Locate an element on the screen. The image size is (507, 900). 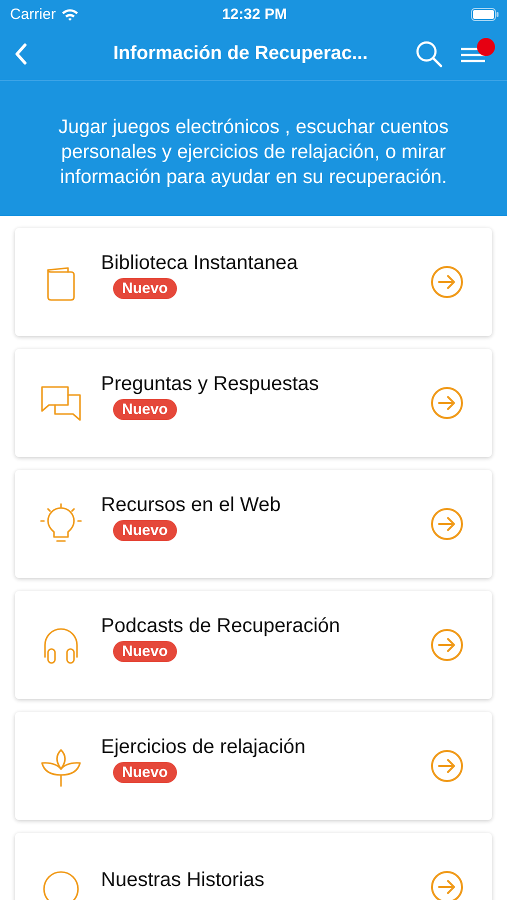
card-title: Biblioteca Instantanea is located at coordinates (199, 263).